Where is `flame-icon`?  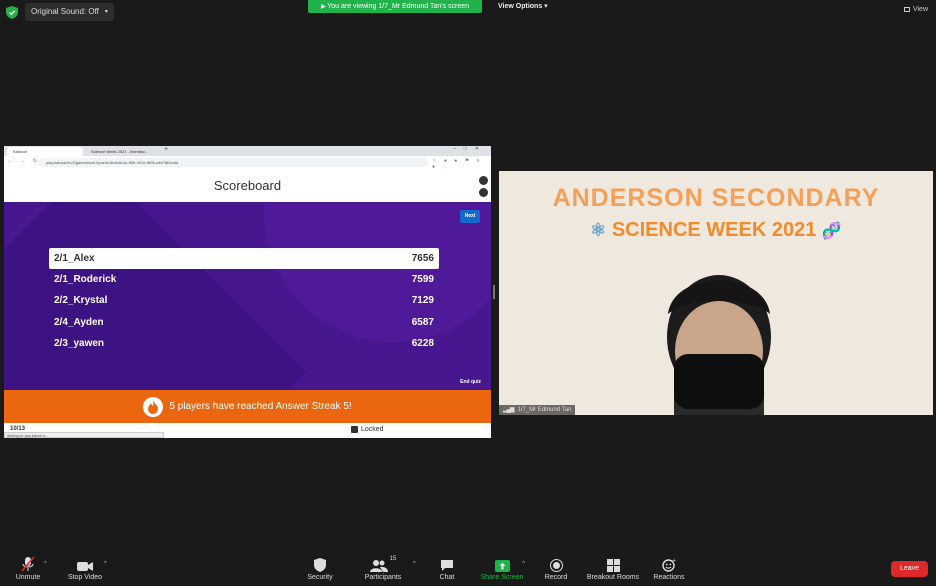
flame-icon is located at coordinates (153, 406).